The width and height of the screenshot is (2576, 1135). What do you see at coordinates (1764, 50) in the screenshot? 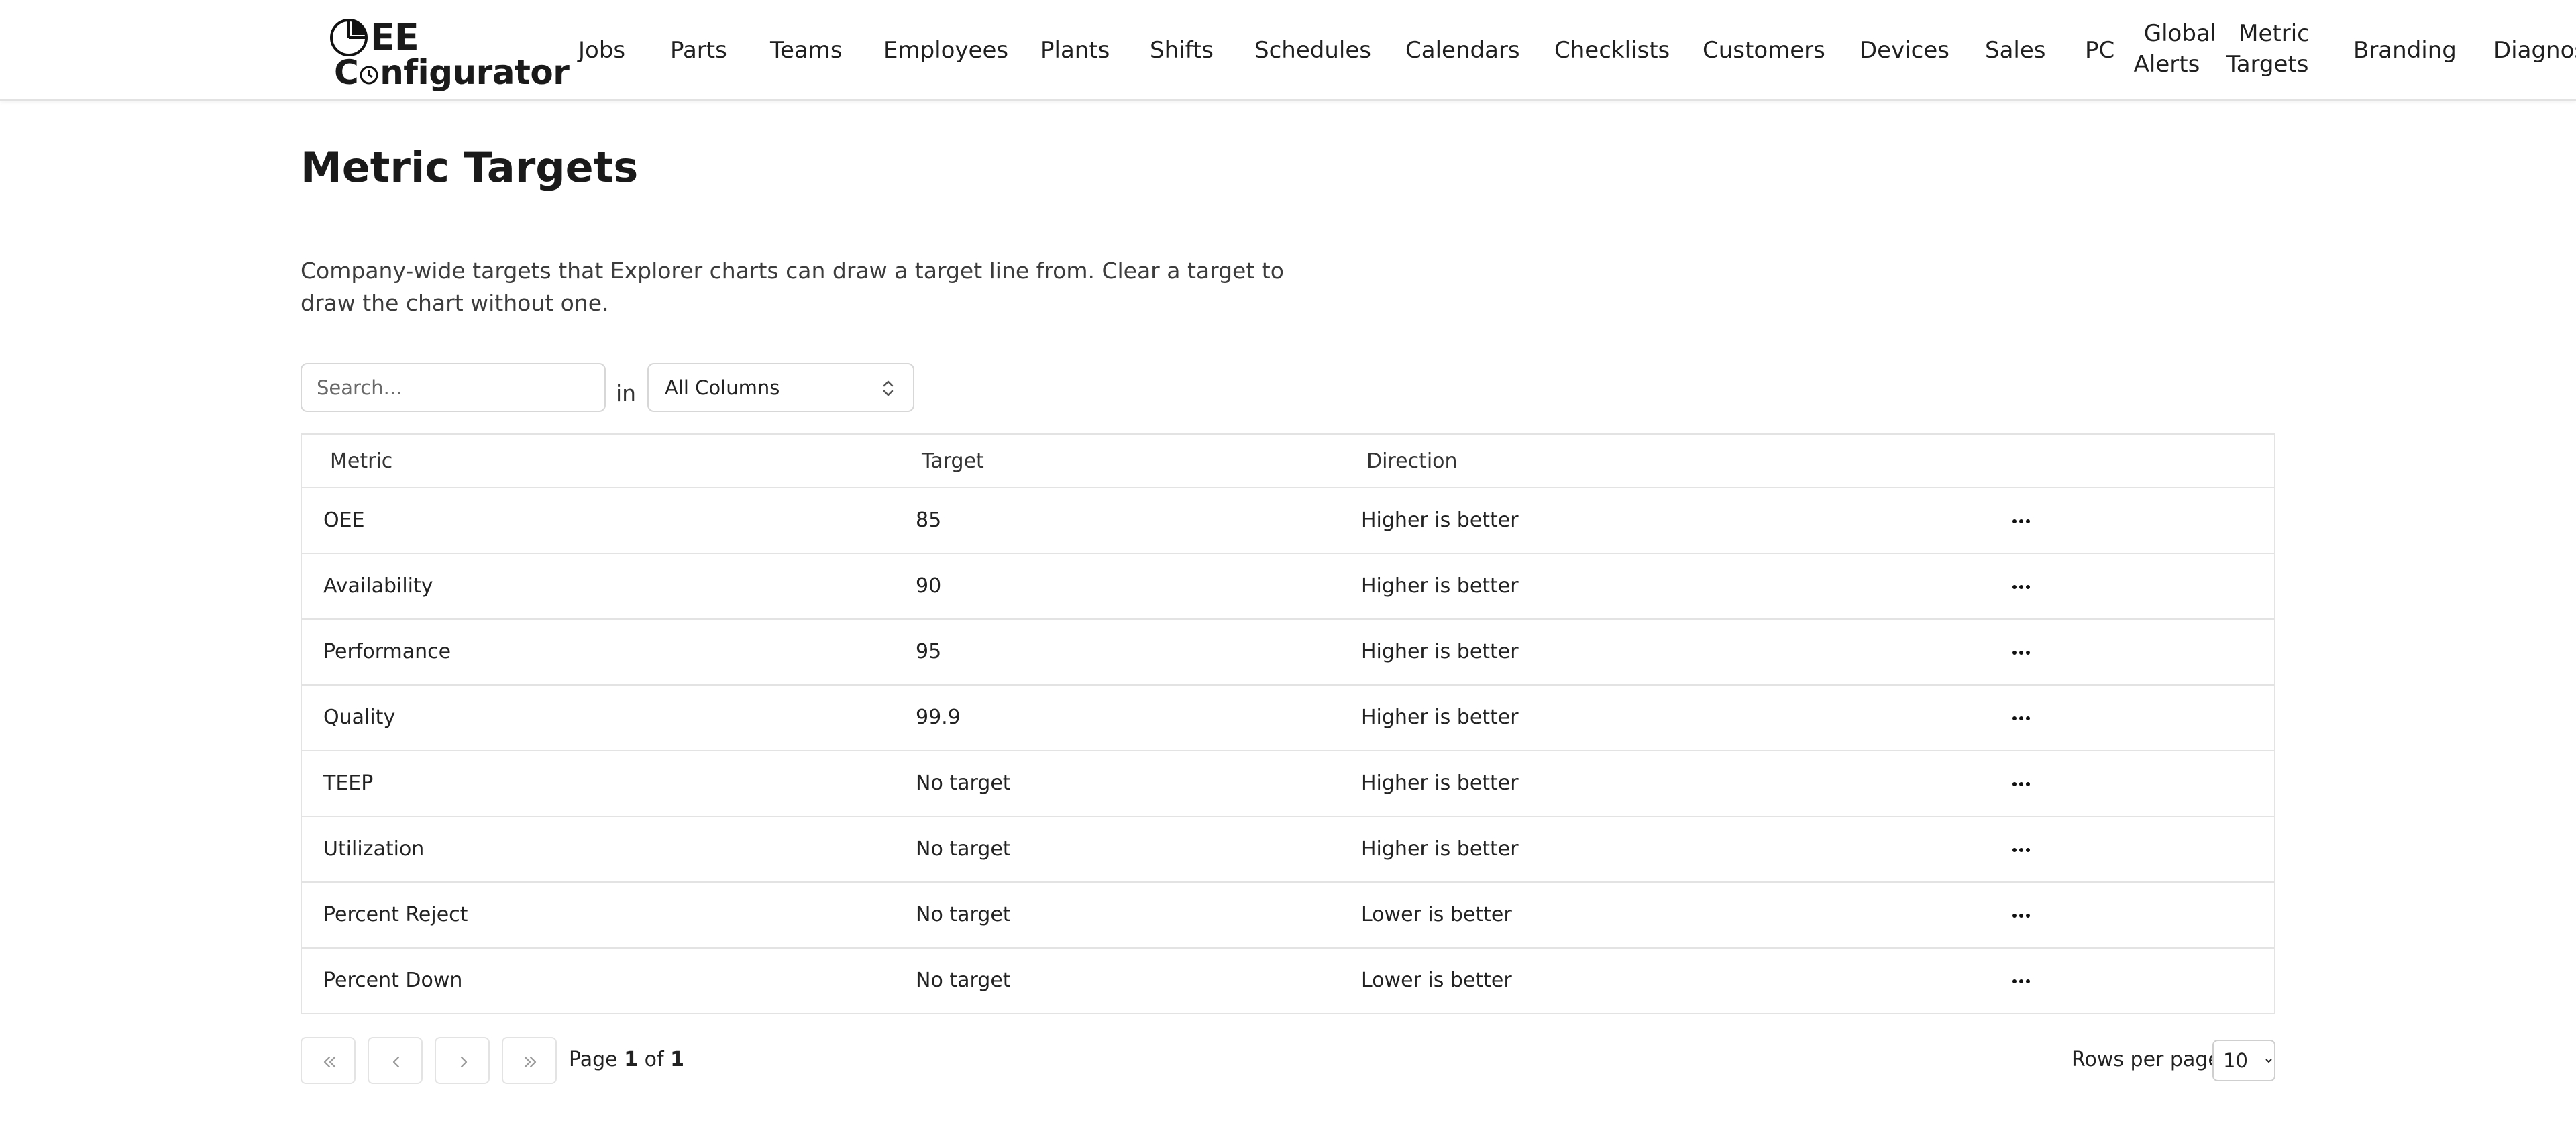
I see `nav-item-customers: Customers` at bounding box center [1764, 50].